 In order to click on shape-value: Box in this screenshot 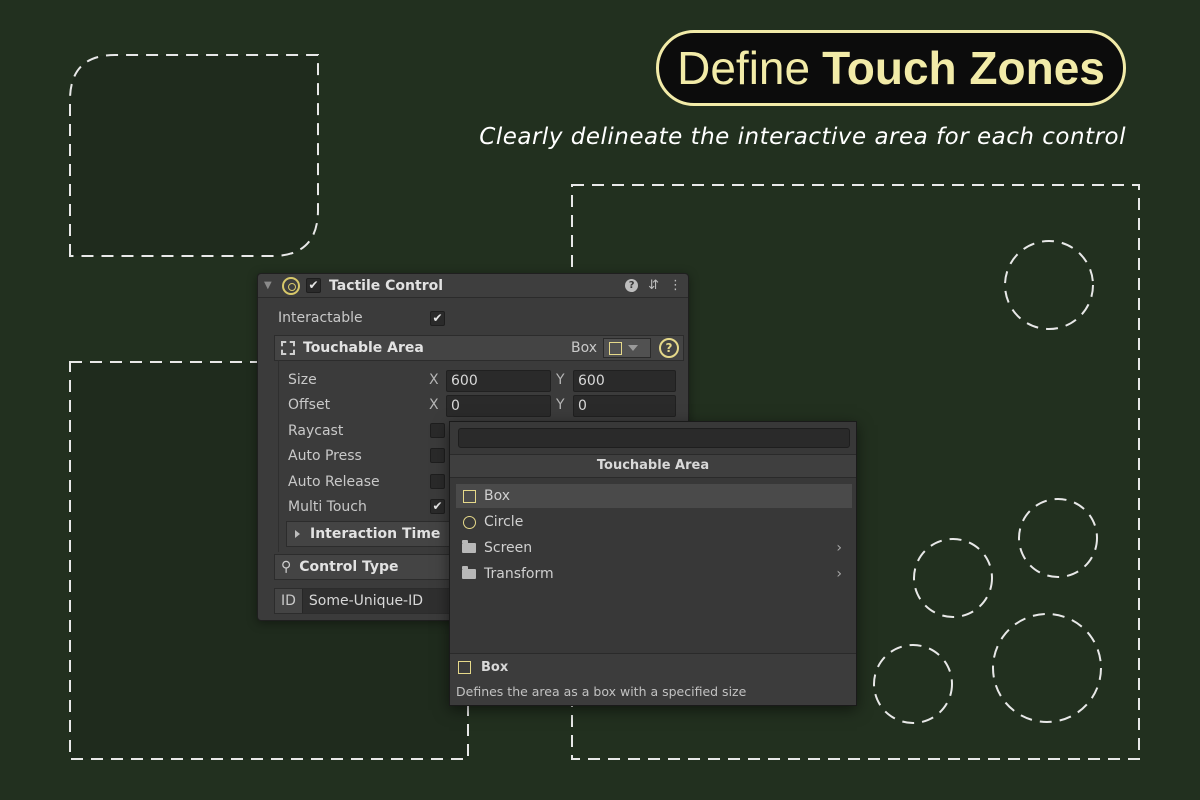, I will do `click(583, 348)`.